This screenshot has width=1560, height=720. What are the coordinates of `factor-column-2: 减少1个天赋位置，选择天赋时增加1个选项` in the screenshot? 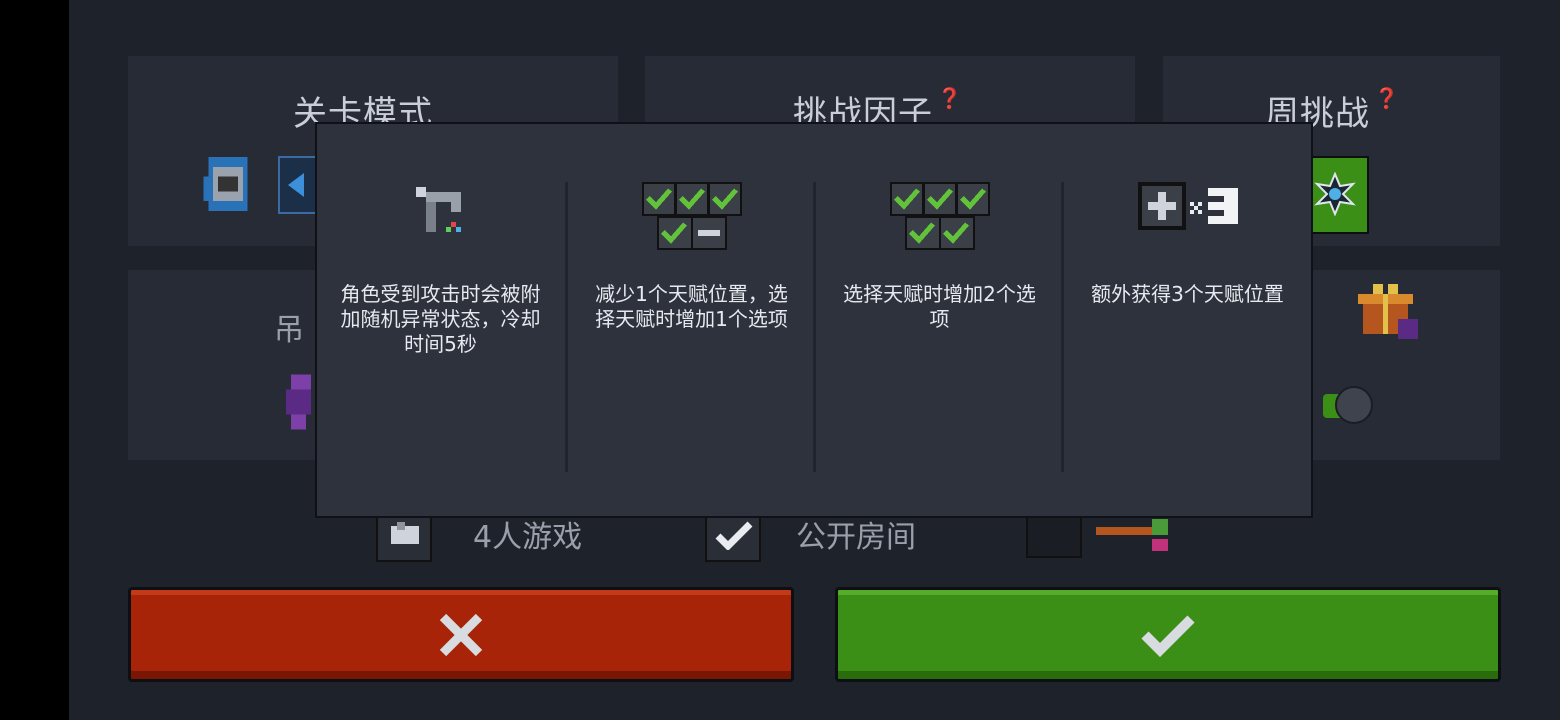 It's located at (691, 320).